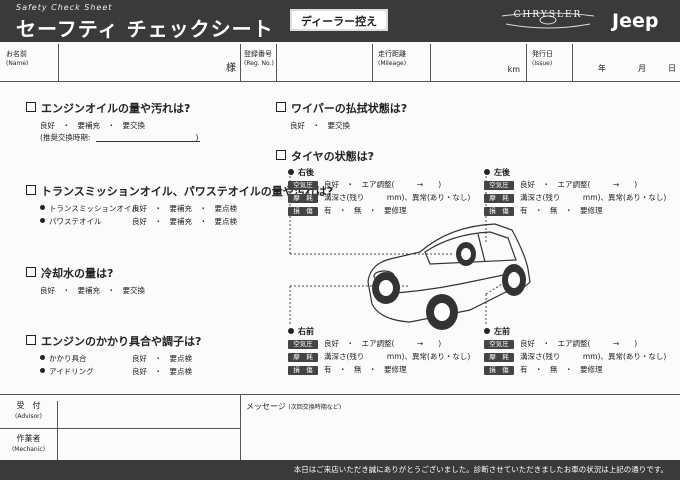 Image resolution: width=680 pixels, height=480 pixels. What do you see at coordinates (16, 54) in the screenshot?
I see `name-label: お名前` at bounding box center [16, 54].